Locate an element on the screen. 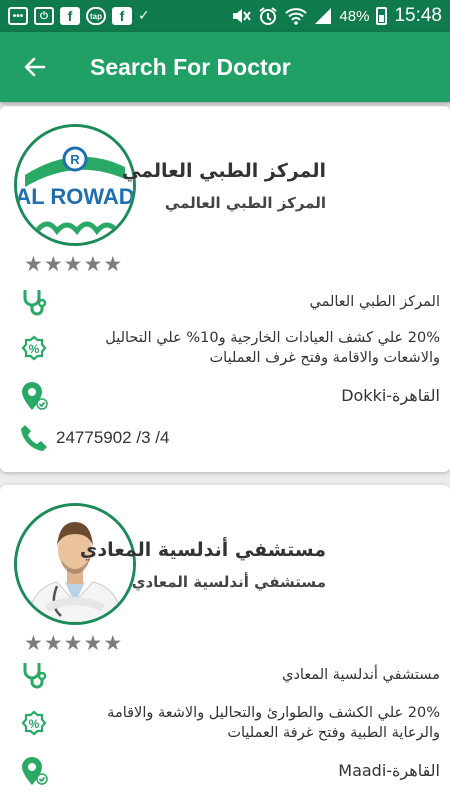 The image size is (450, 800). app-bar: Search For Doctor is located at coordinates (225, 67).